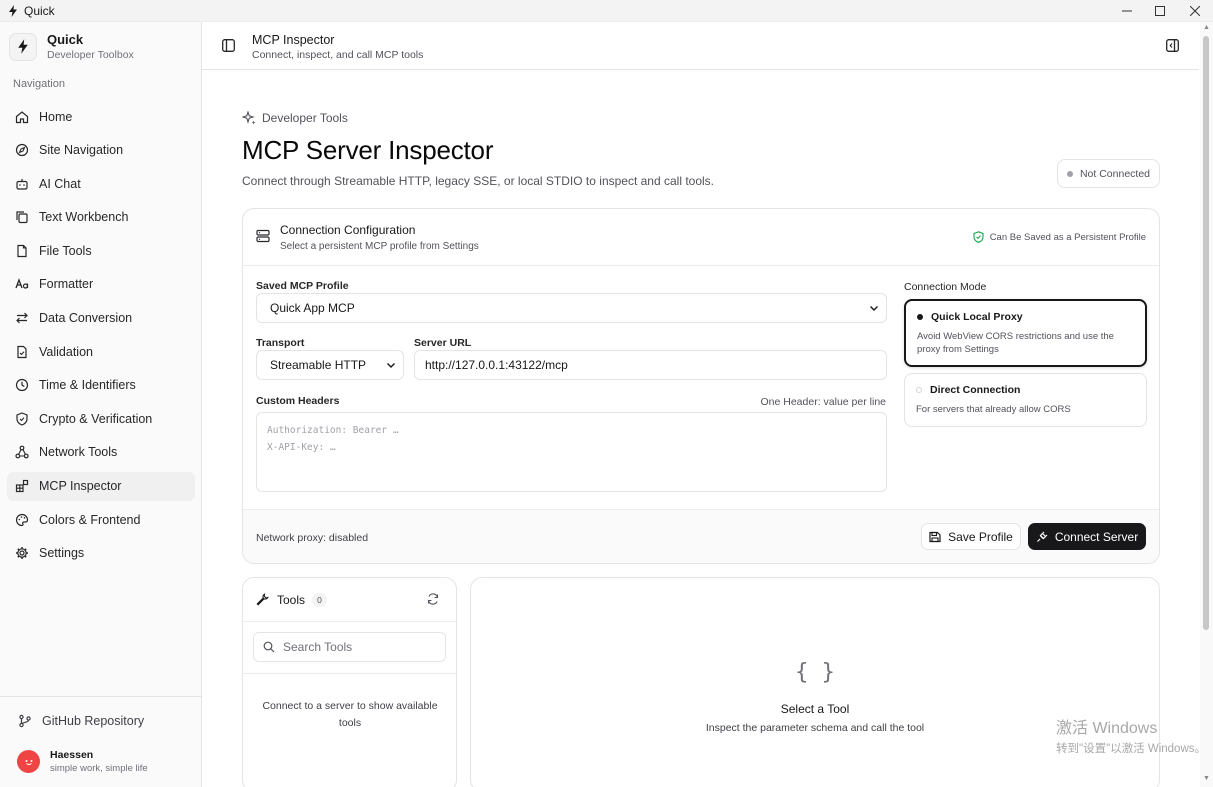 This screenshot has height=787, width=1213. Describe the element at coordinates (291, 600) in the screenshot. I see `tools-title: Tools` at that location.